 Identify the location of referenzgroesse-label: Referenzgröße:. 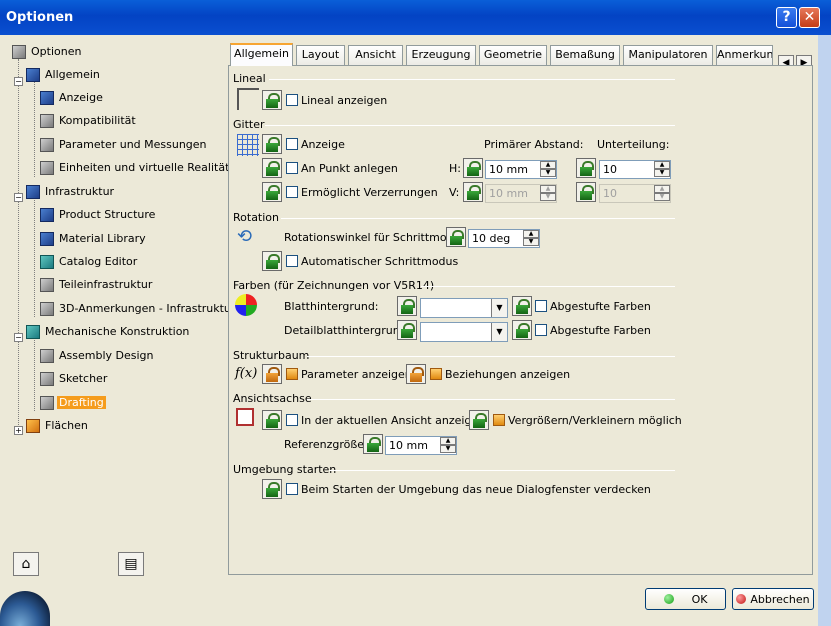
(326, 444).